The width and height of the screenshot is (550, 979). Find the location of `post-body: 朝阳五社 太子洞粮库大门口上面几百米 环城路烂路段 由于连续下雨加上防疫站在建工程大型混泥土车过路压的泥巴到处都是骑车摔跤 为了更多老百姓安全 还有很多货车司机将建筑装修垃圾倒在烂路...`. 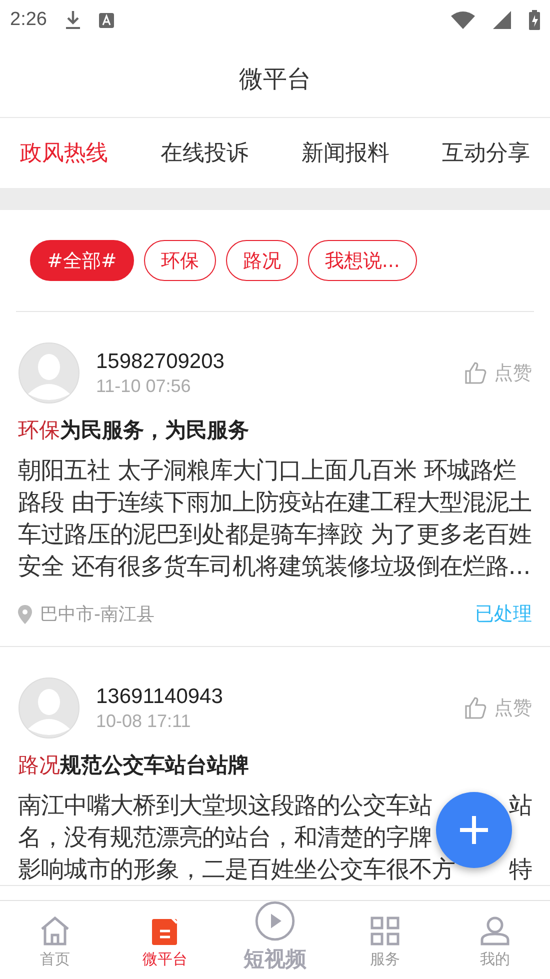

post-body: 朝阳五社 太子洞粮库大门口上面几百米 环城路烂路段 由于连续下雨加上防疫站在建工程大型混泥土车过路压的泥巴到处都是骑车摔跤 为了更多老百姓安全 还有很多货车司机将建筑装修垃圾倒在烂路... is located at coordinates (275, 518).